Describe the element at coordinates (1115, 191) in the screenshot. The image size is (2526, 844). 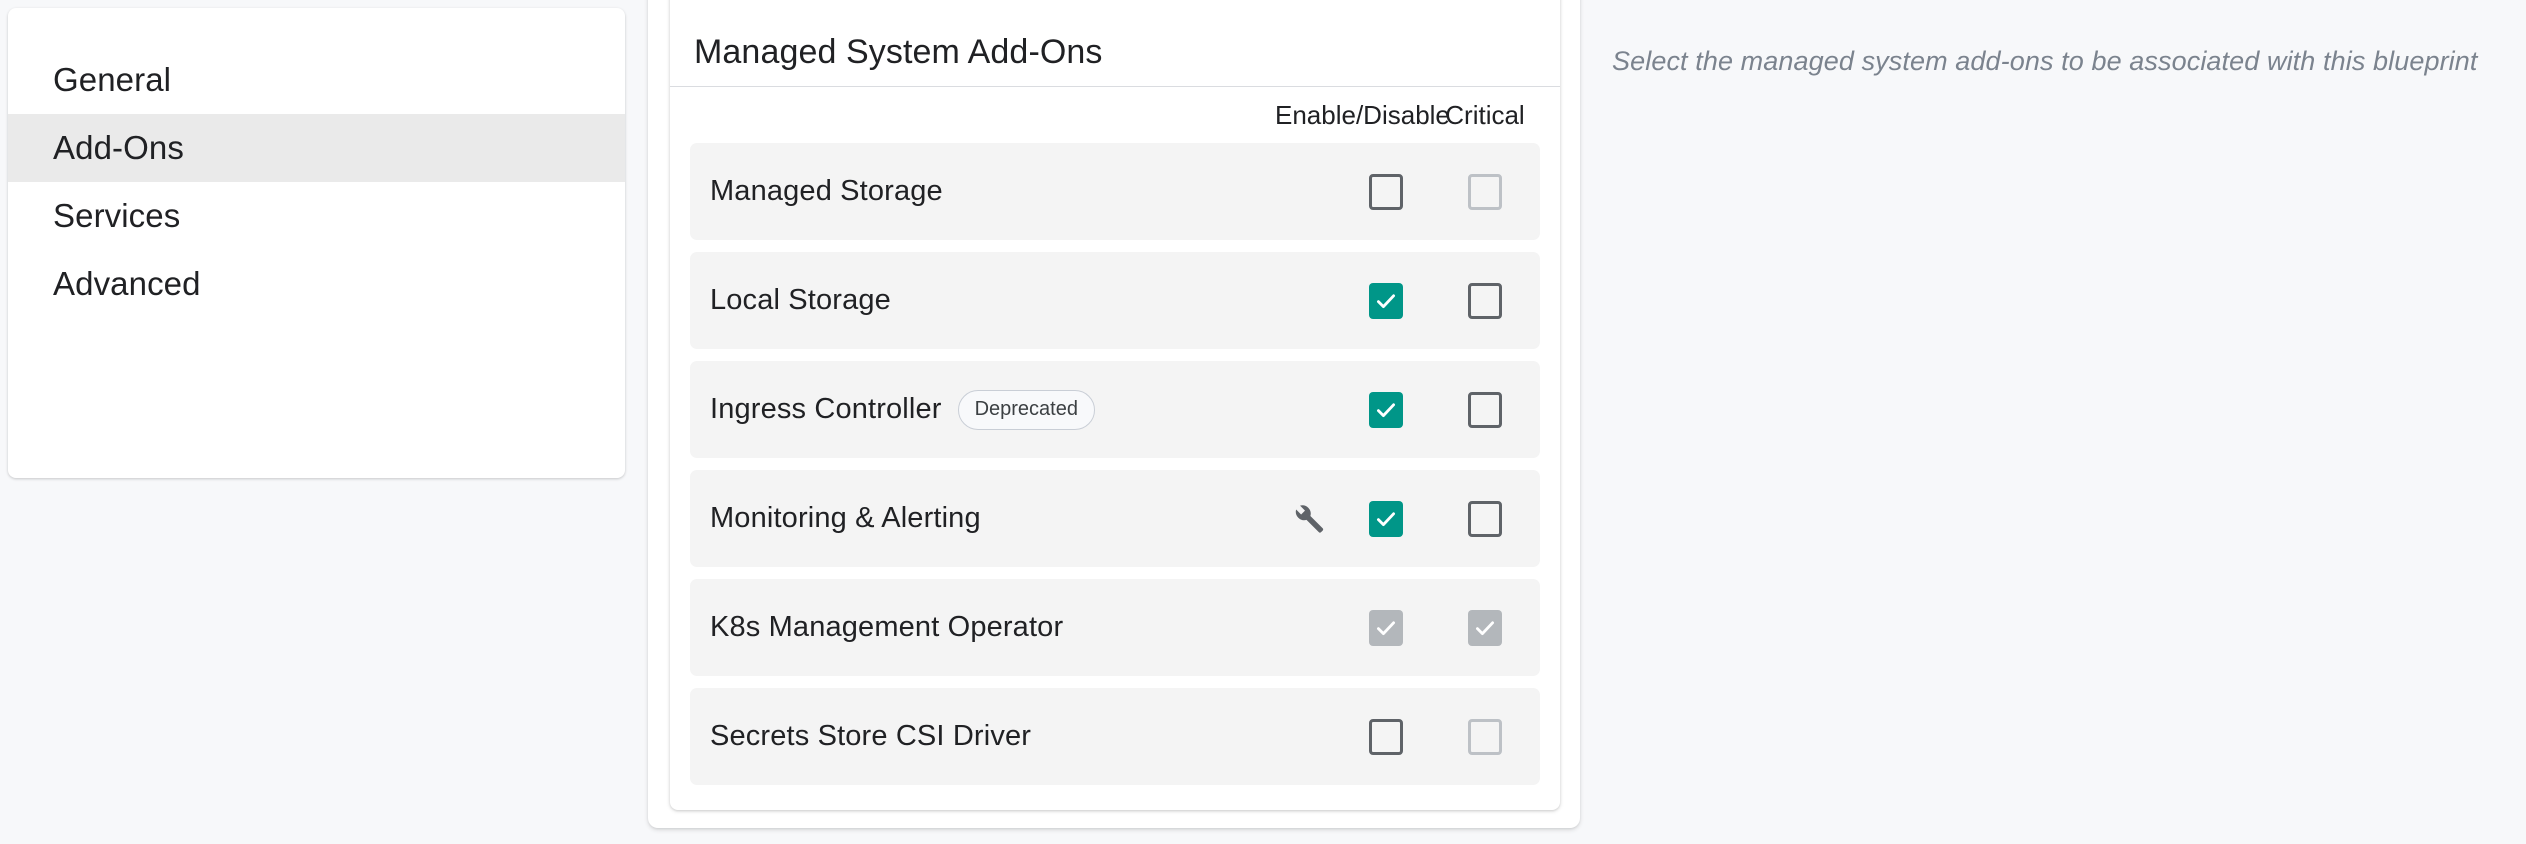
I see `table-row: Managed Storage` at that location.